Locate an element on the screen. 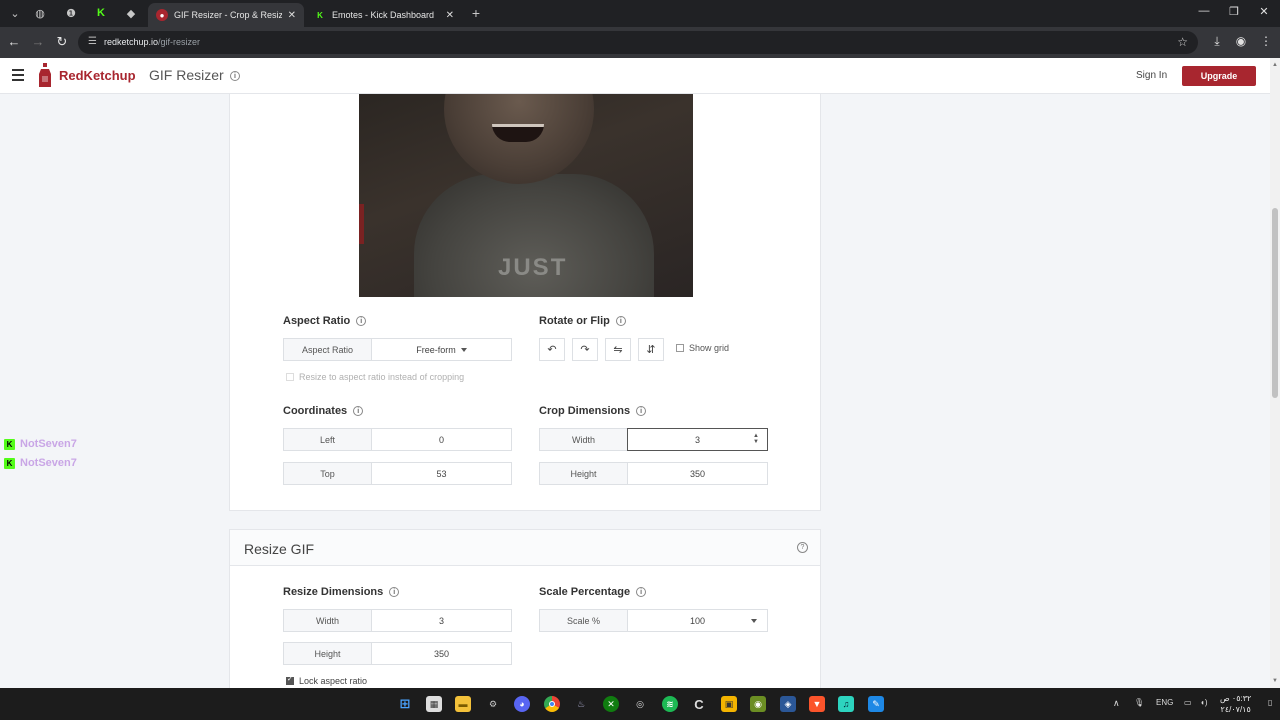 This screenshot has height=720, width=1280. left-input: 0 is located at coordinates (441, 439).